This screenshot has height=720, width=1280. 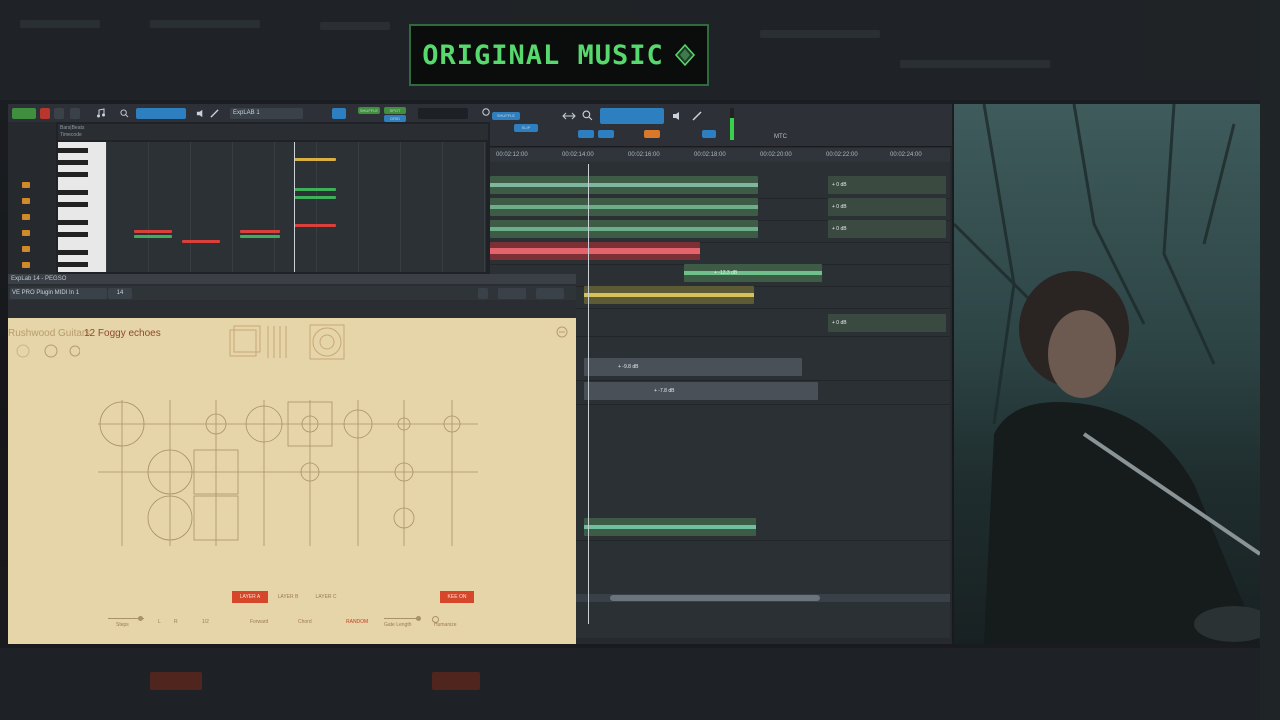 What do you see at coordinates (677, 116) in the screenshot?
I see `speaker-icon-arrange` at bounding box center [677, 116].